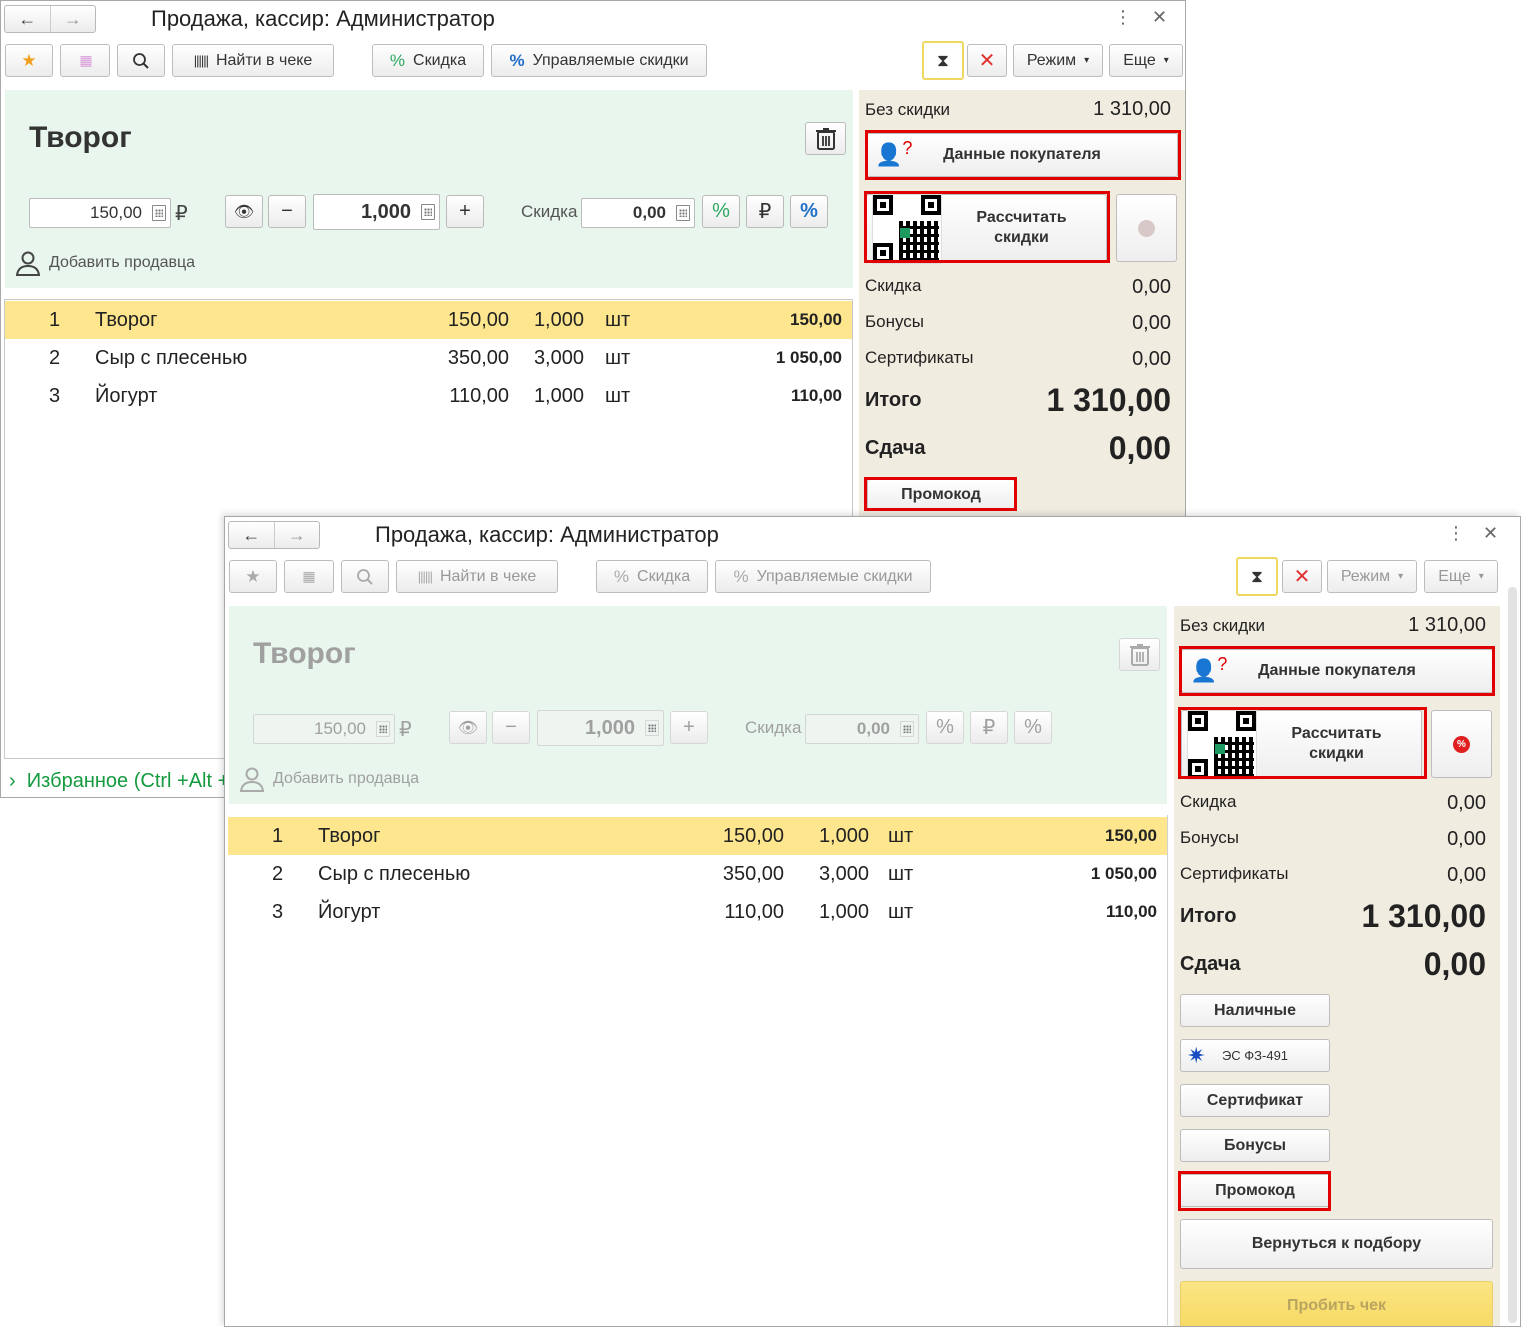 The width and height of the screenshot is (1521, 1327). What do you see at coordinates (1255, 1145) in the screenshot?
I see `bonuses-button: Бонусы` at bounding box center [1255, 1145].